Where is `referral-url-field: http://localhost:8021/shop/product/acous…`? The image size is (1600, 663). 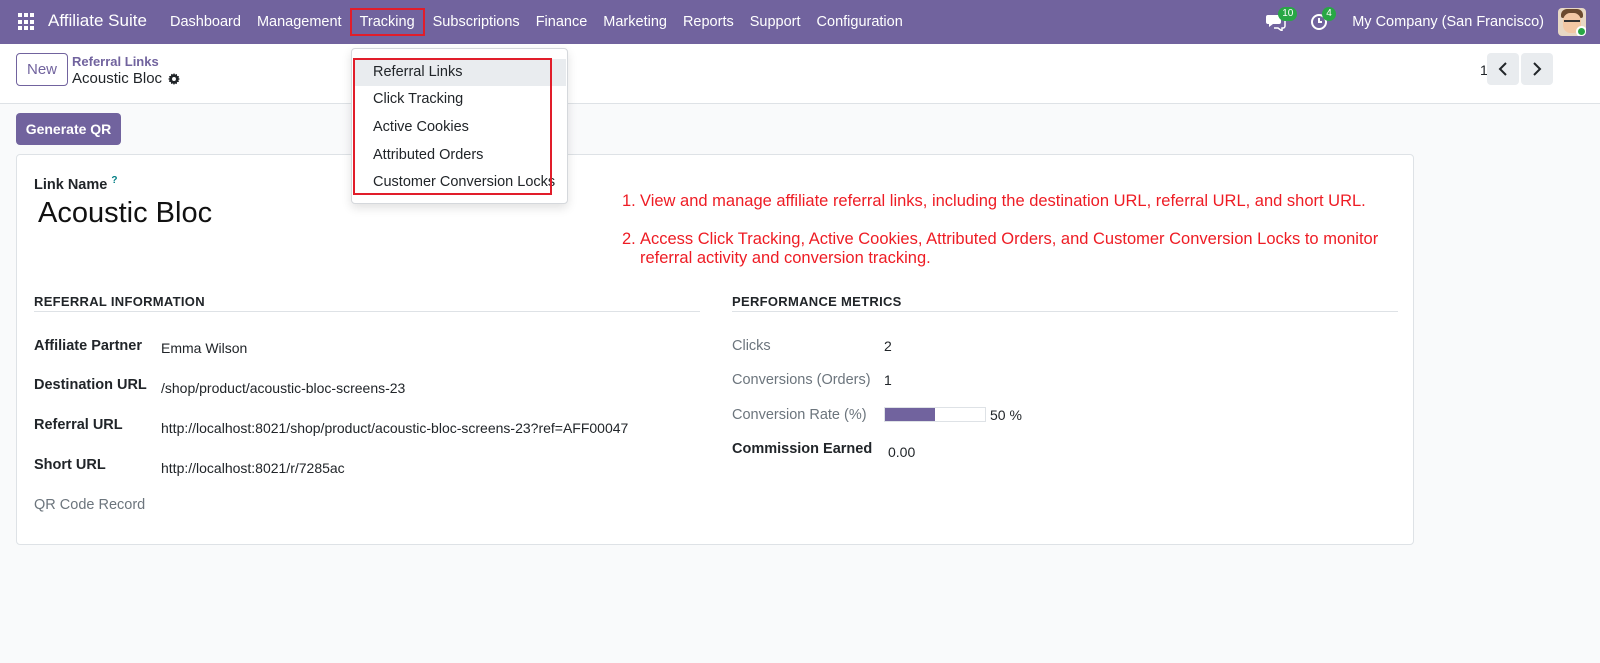
referral-url-field: http://localhost:8021/shop/product/acous… is located at coordinates (394, 428).